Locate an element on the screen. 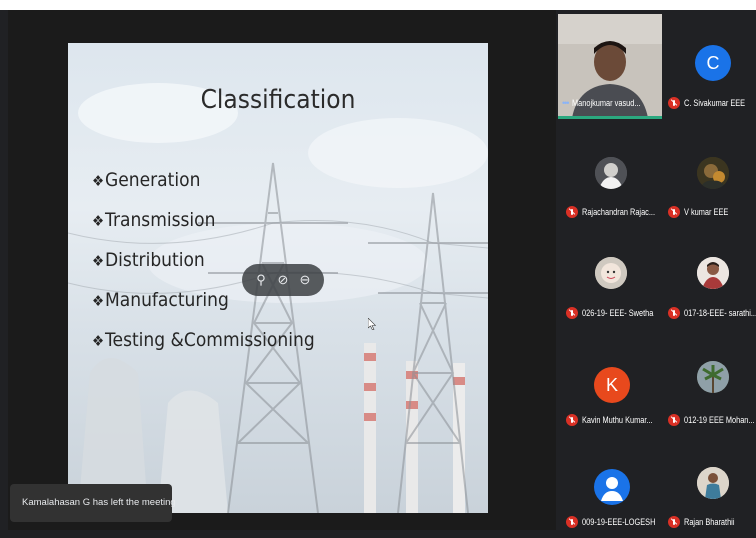 Image resolution: width=756 pixels, height=538 pixels. slide-bullet: ❖Distribution is located at coordinates (148, 260).